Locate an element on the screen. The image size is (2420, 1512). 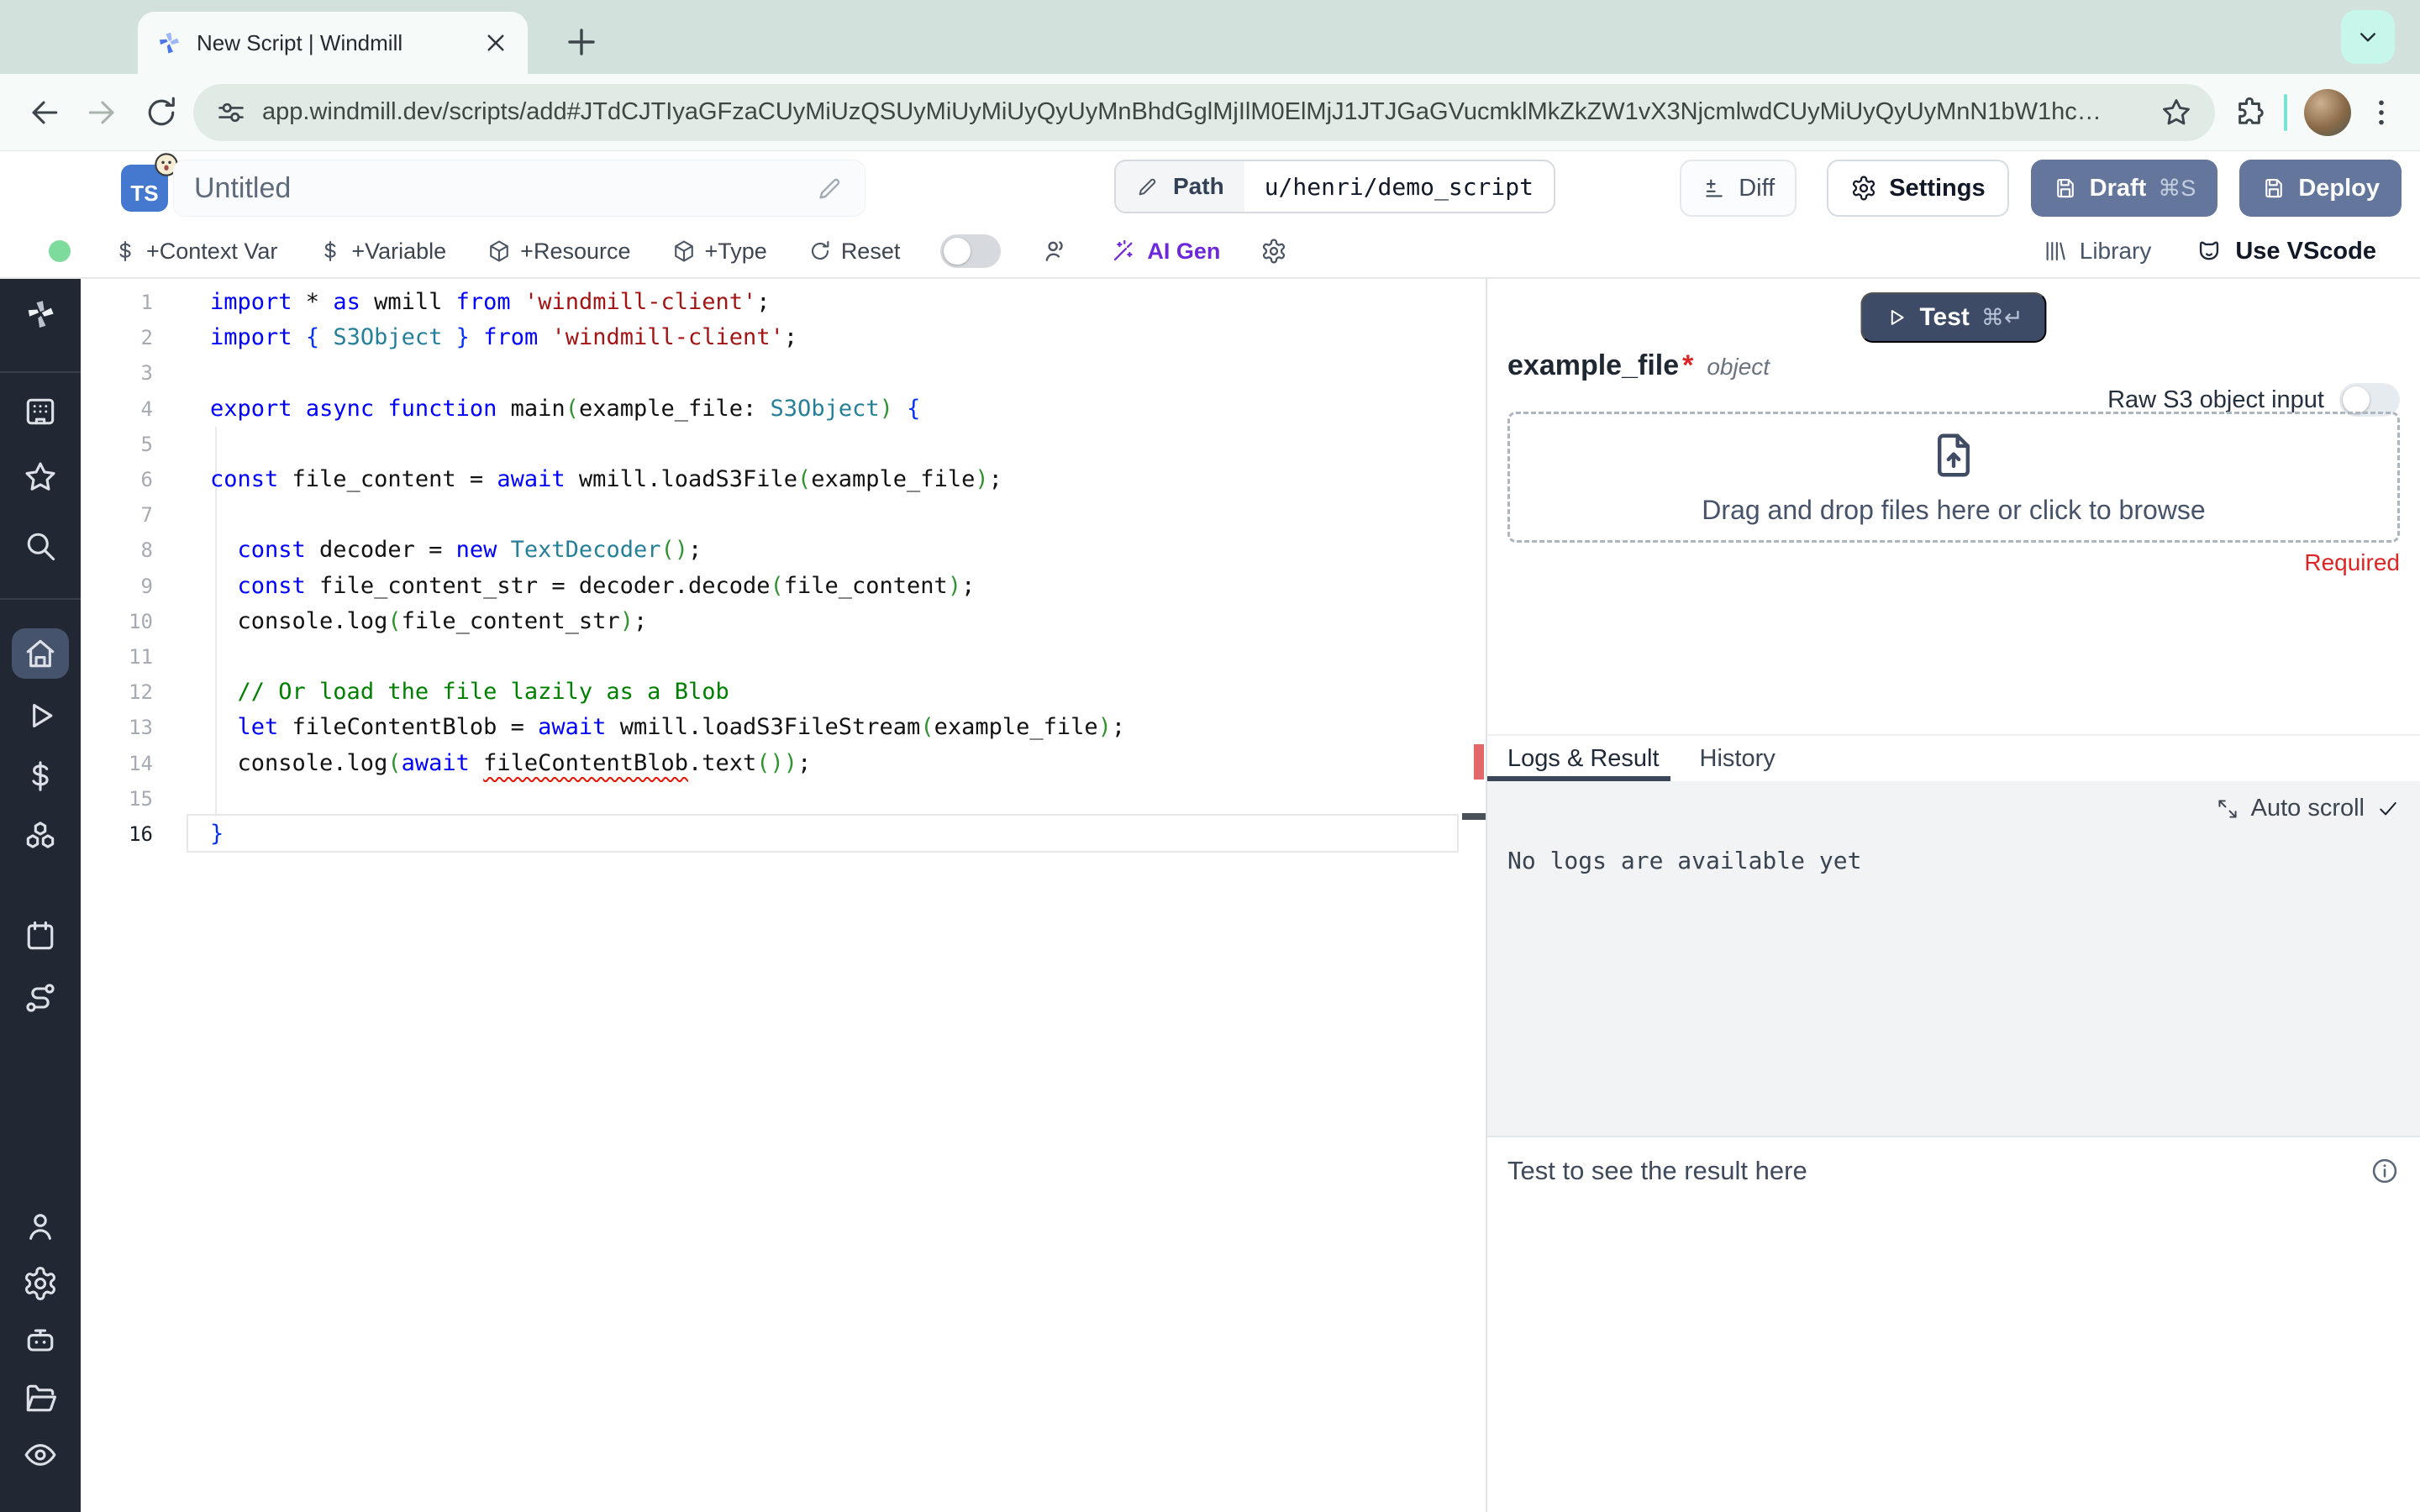
sidebar-item-calendar is located at coordinates (40, 935).